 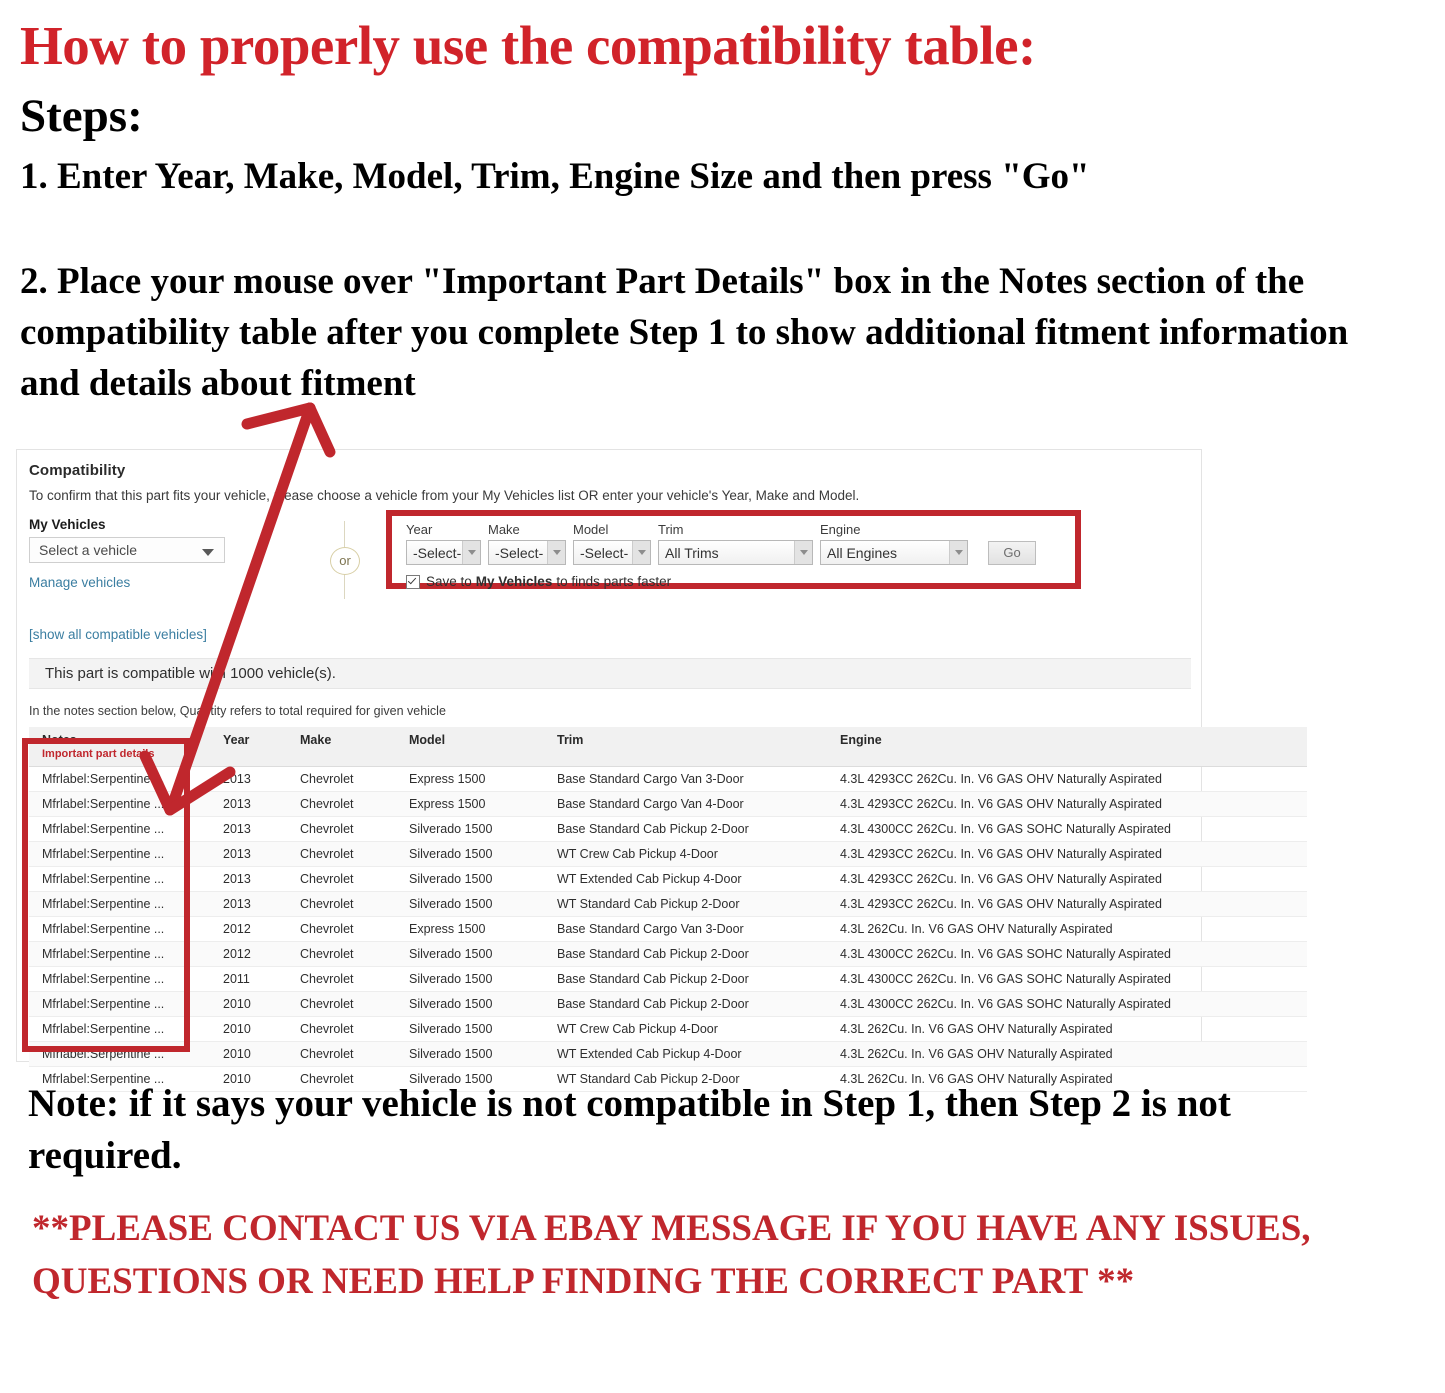 What do you see at coordinates (641, 552) in the screenshot?
I see `model-dropdown-arrow-icon` at bounding box center [641, 552].